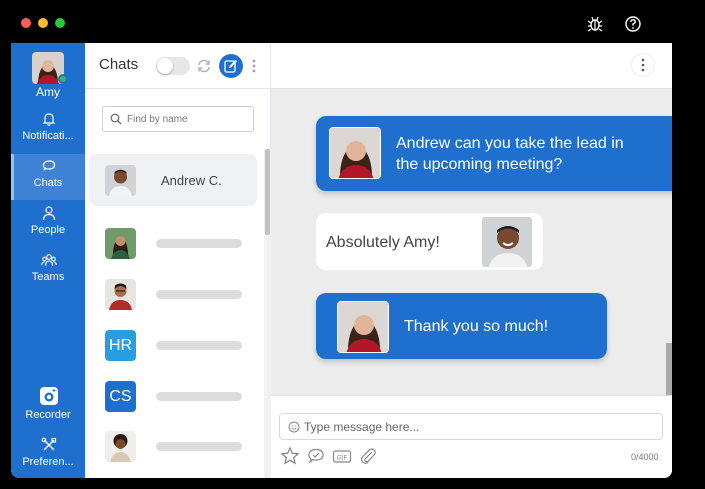 This screenshot has height=489, width=705. What do you see at coordinates (48, 277) in the screenshot?
I see `nav-item-label: Teams` at bounding box center [48, 277].